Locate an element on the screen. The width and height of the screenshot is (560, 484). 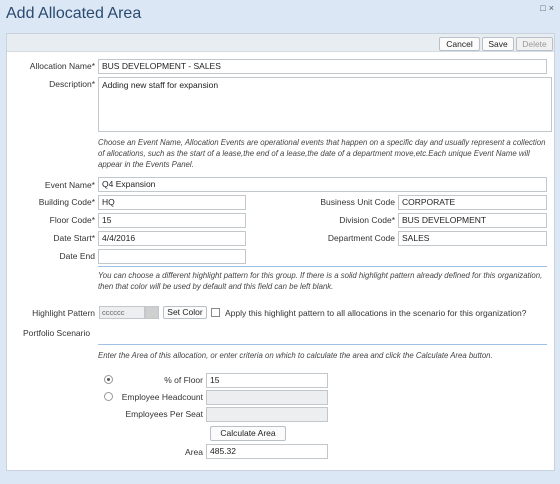
delete-button: Delete is located at coordinates (534, 44).